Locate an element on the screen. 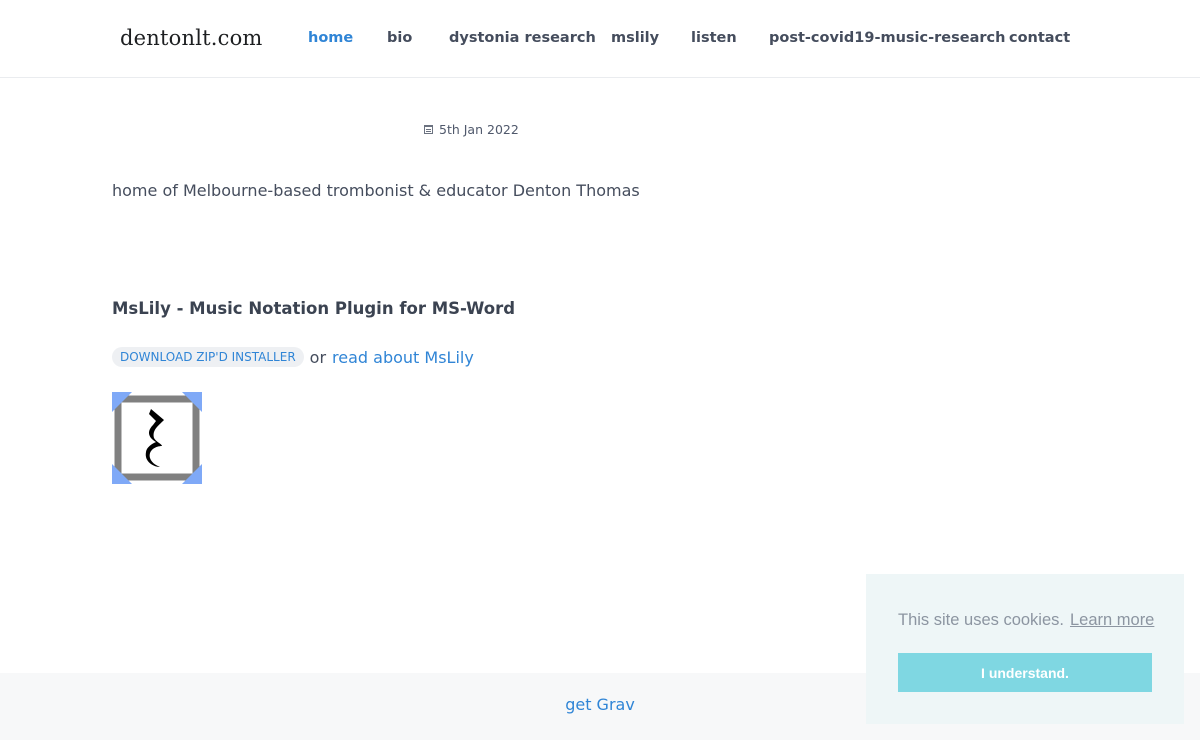 The height and width of the screenshot is (740, 1200). calendar-icon is located at coordinates (428, 129).